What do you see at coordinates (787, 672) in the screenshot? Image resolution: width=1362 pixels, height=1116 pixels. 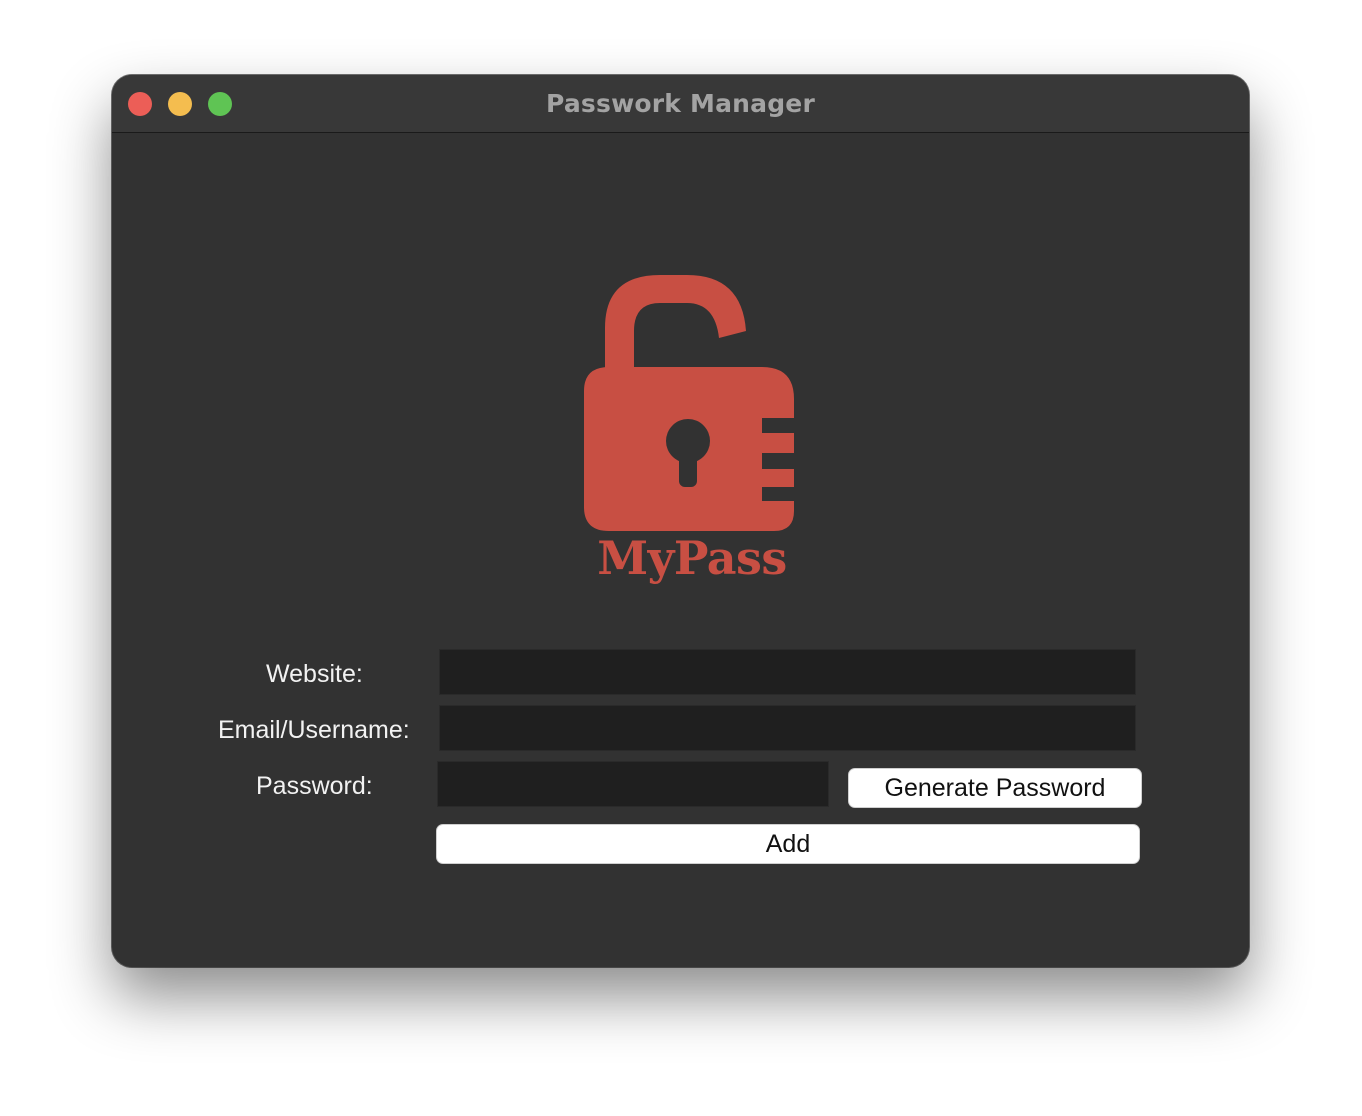 I see `website-input` at bounding box center [787, 672].